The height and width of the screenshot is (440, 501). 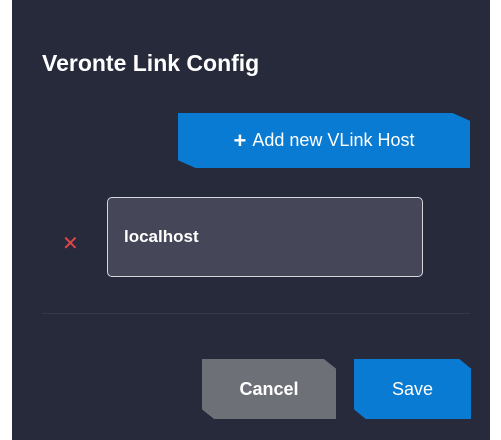 What do you see at coordinates (333, 140) in the screenshot?
I see `add-vlink-host-label: Add new VLink Host` at bounding box center [333, 140].